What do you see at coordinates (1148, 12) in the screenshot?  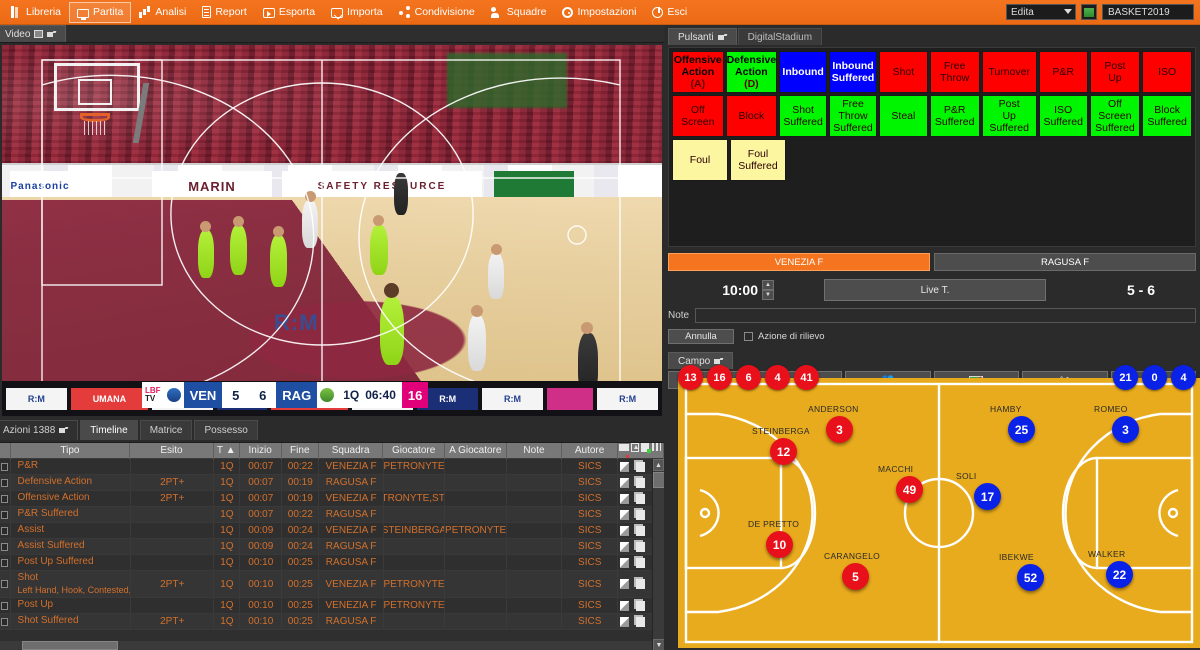 I see `project-field: BASKET2019` at bounding box center [1148, 12].